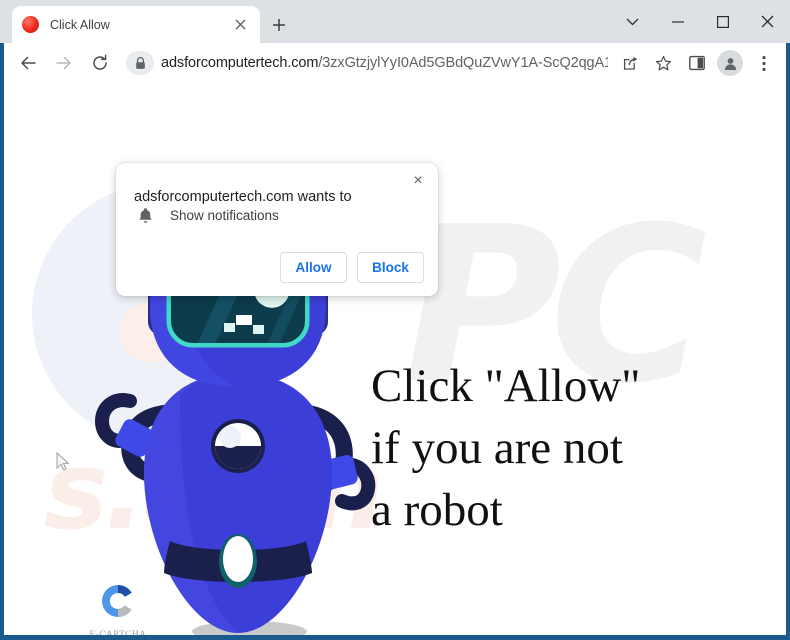 The height and width of the screenshot is (640, 790). What do you see at coordinates (145, 215) in the screenshot?
I see `bell-icon` at bounding box center [145, 215].